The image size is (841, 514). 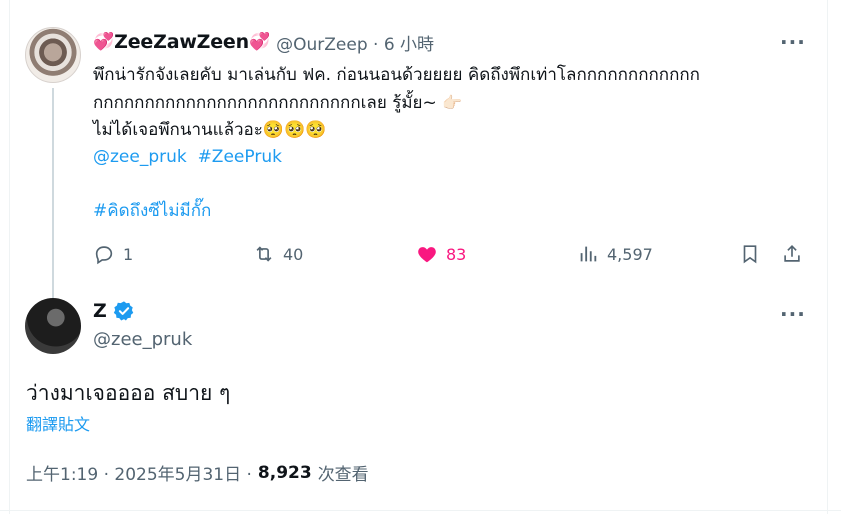 I want to click on reply-views-count: 8,923, so click(x=284, y=472).